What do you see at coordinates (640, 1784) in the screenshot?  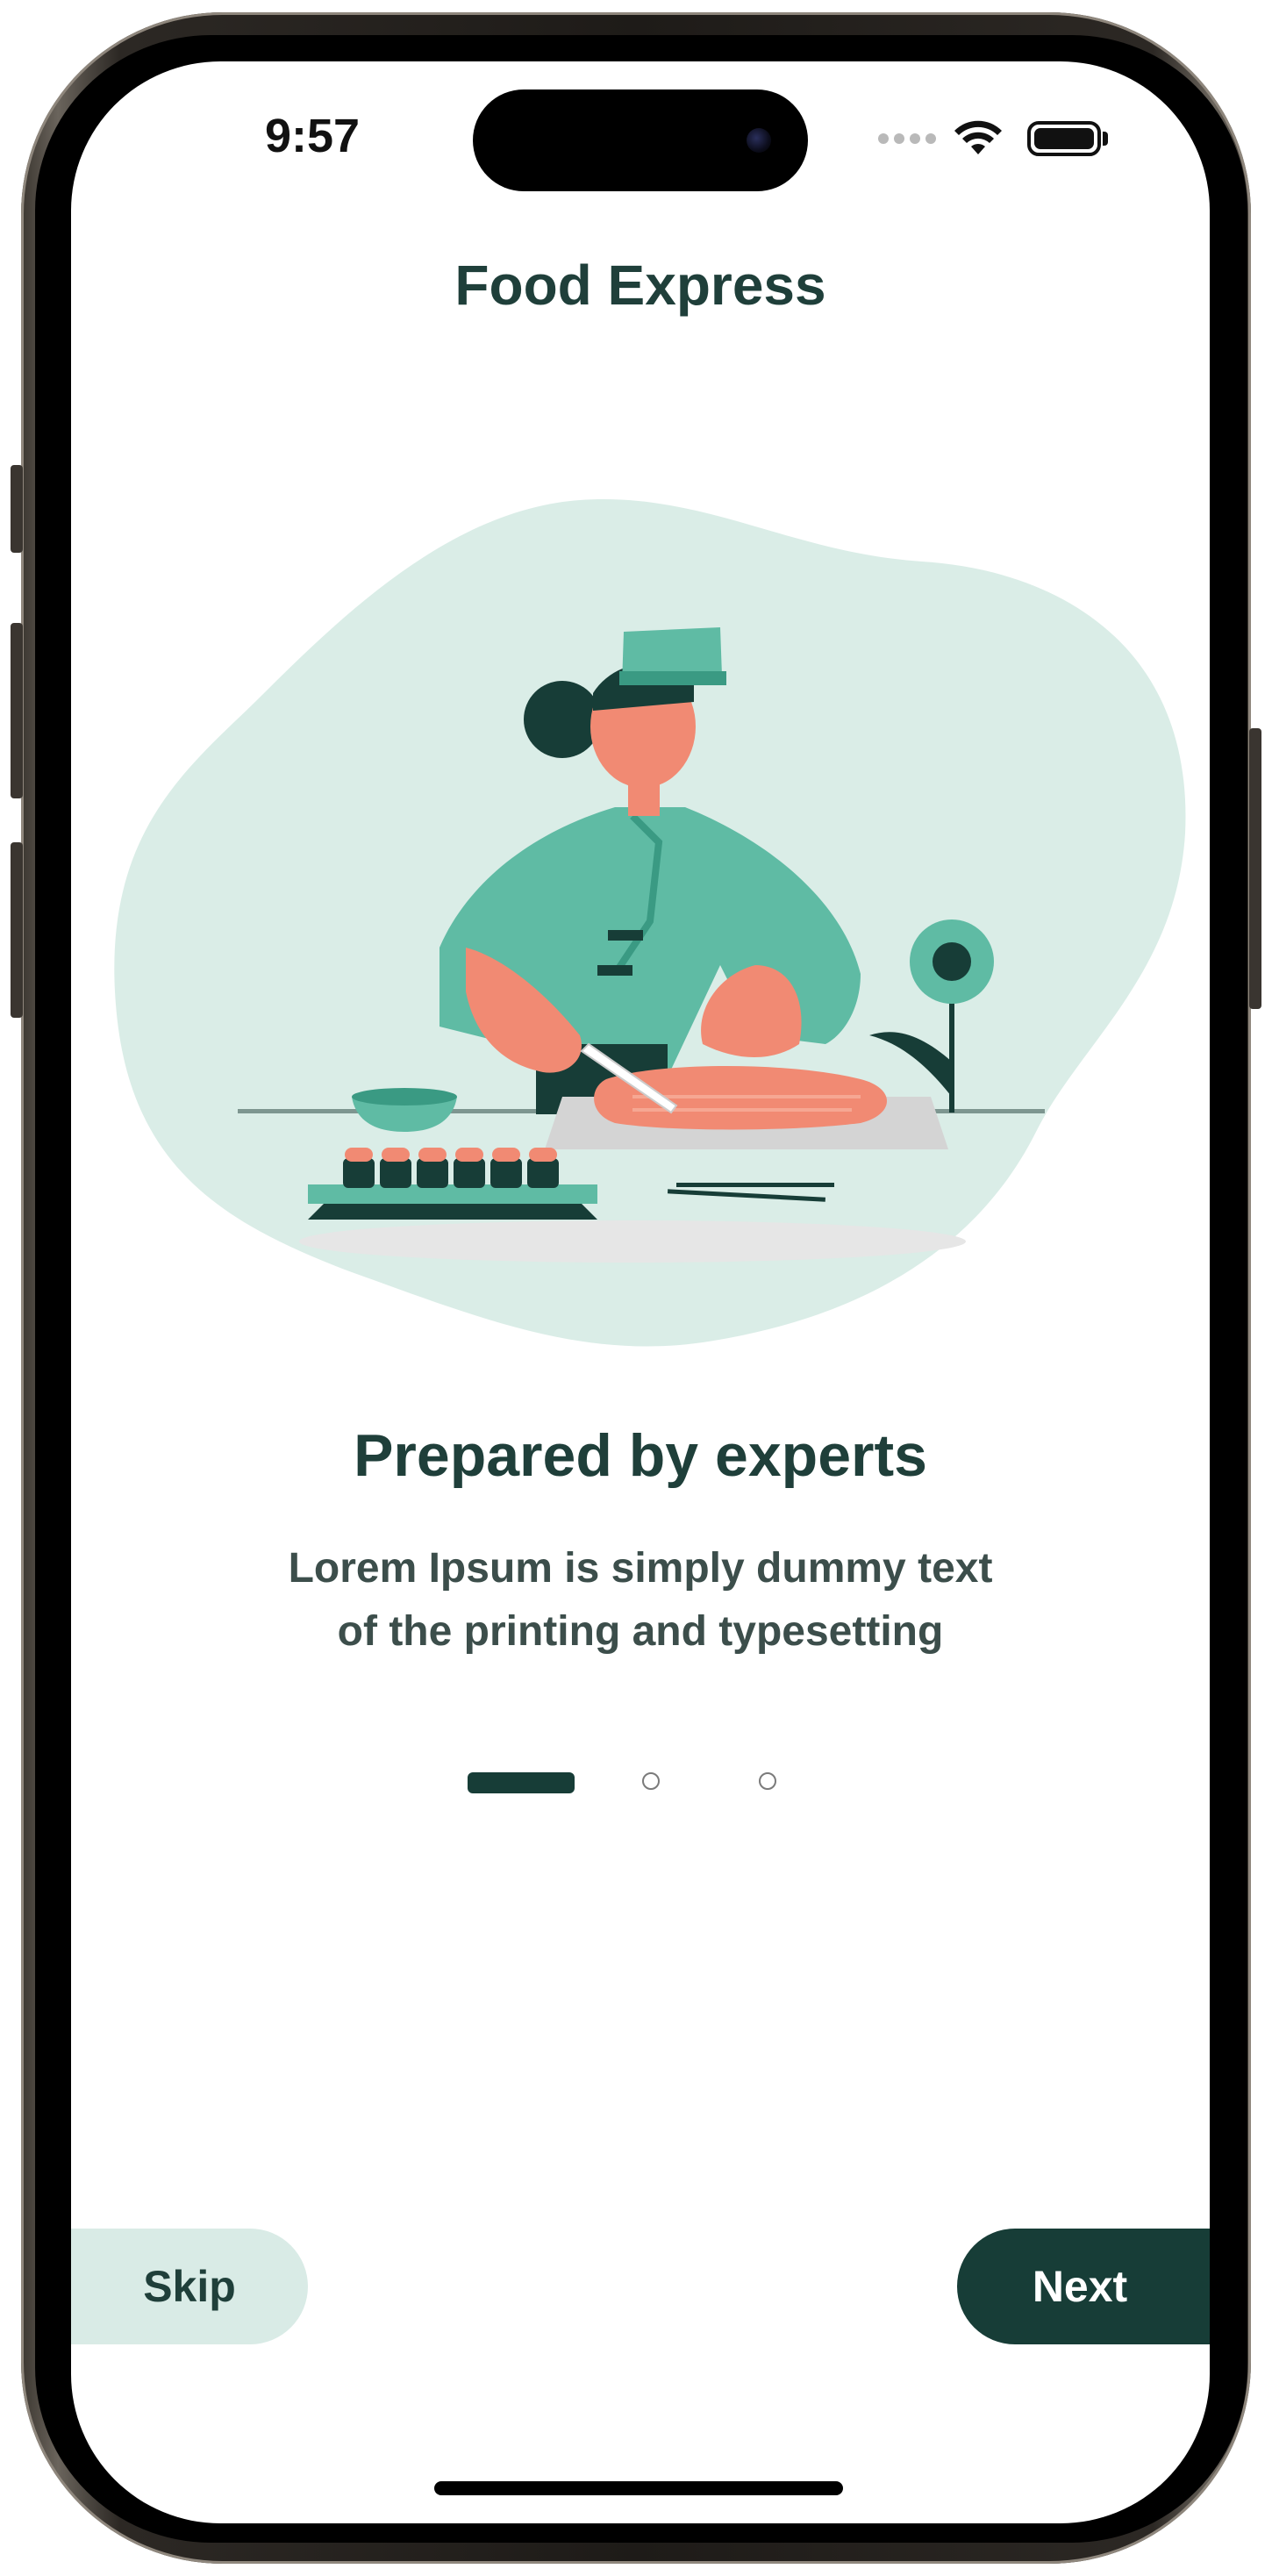 I see `page-indicator` at bounding box center [640, 1784].